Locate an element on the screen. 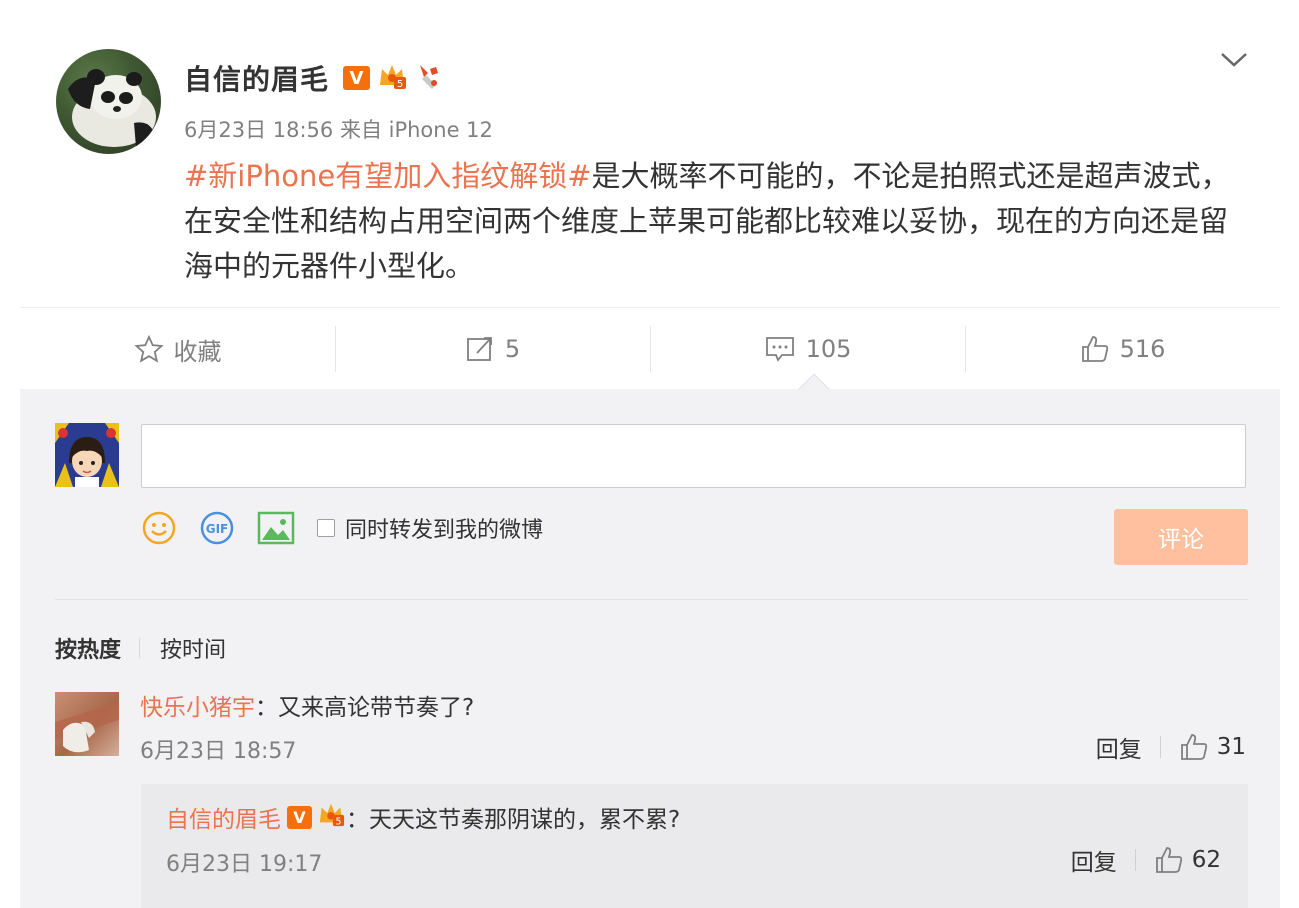 This screenshot has width=1299, height=908. post-meta: 6月23日 18:56 来自 iPhone 12 is located at coordinates (338, 130).